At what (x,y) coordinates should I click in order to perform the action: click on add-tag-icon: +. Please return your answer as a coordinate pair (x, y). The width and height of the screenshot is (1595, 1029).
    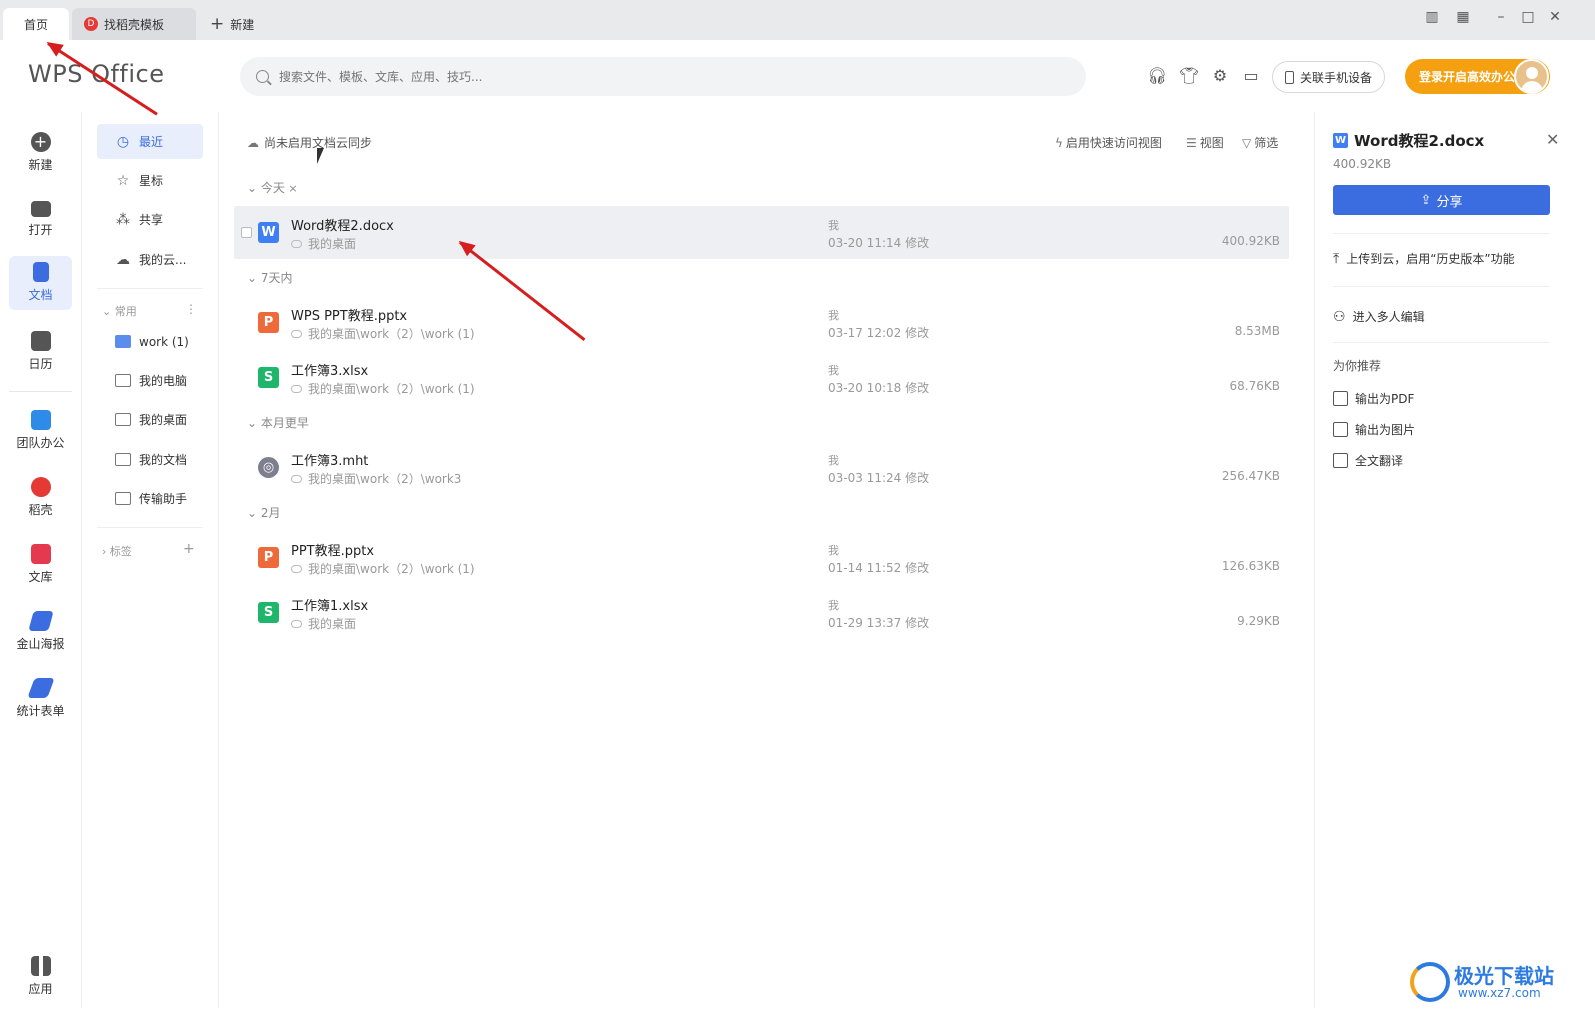
    Looking at the image, I should click on (189, 549).